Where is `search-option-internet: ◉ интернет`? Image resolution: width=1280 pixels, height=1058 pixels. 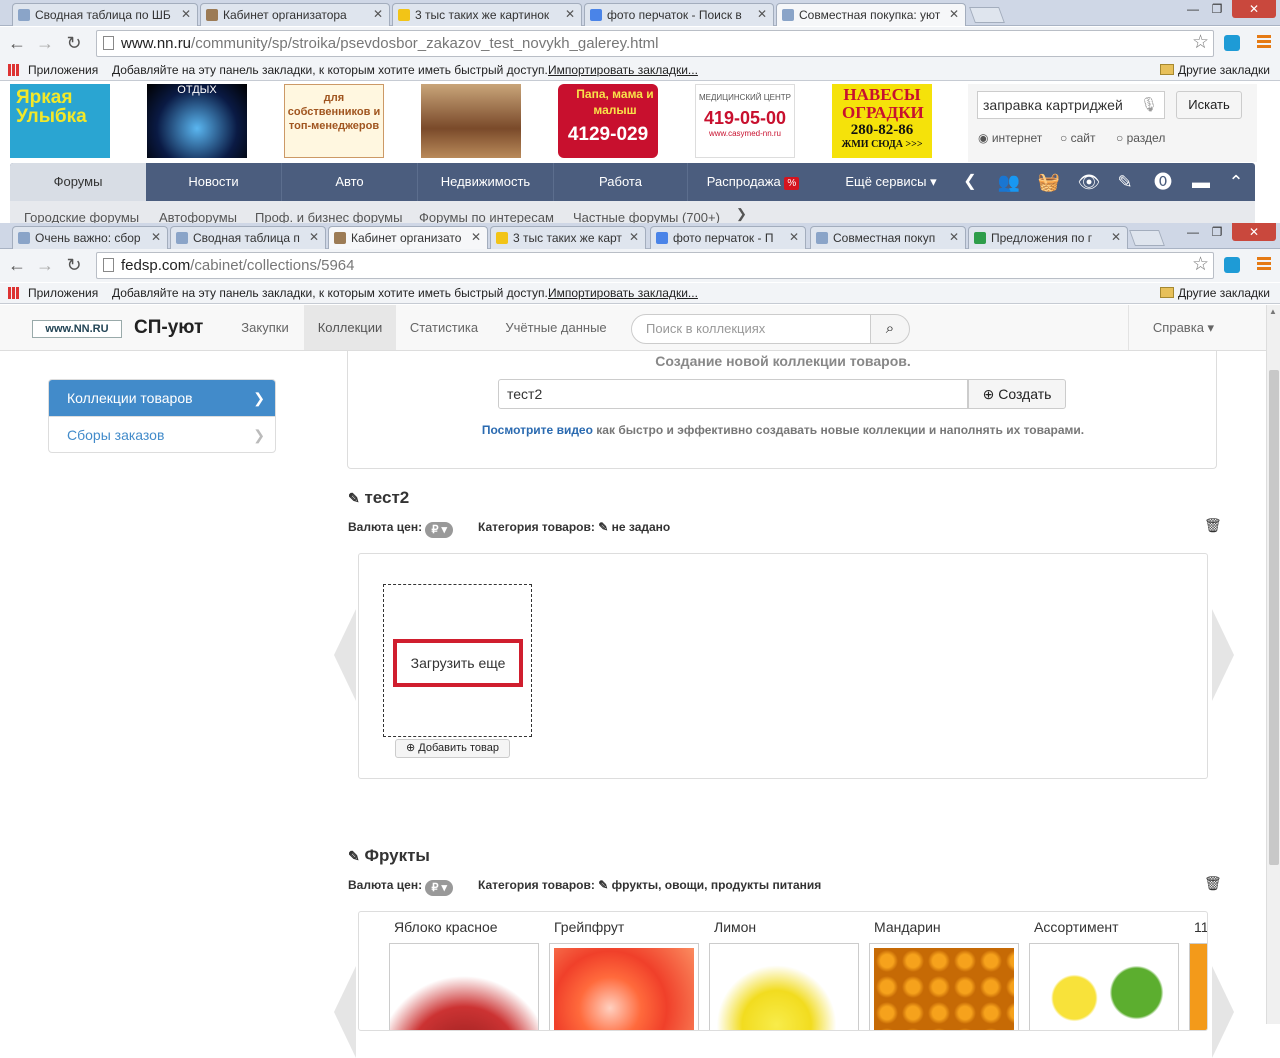 search-option-internet: ◉ интернет is located at coordinates (1010, 138).